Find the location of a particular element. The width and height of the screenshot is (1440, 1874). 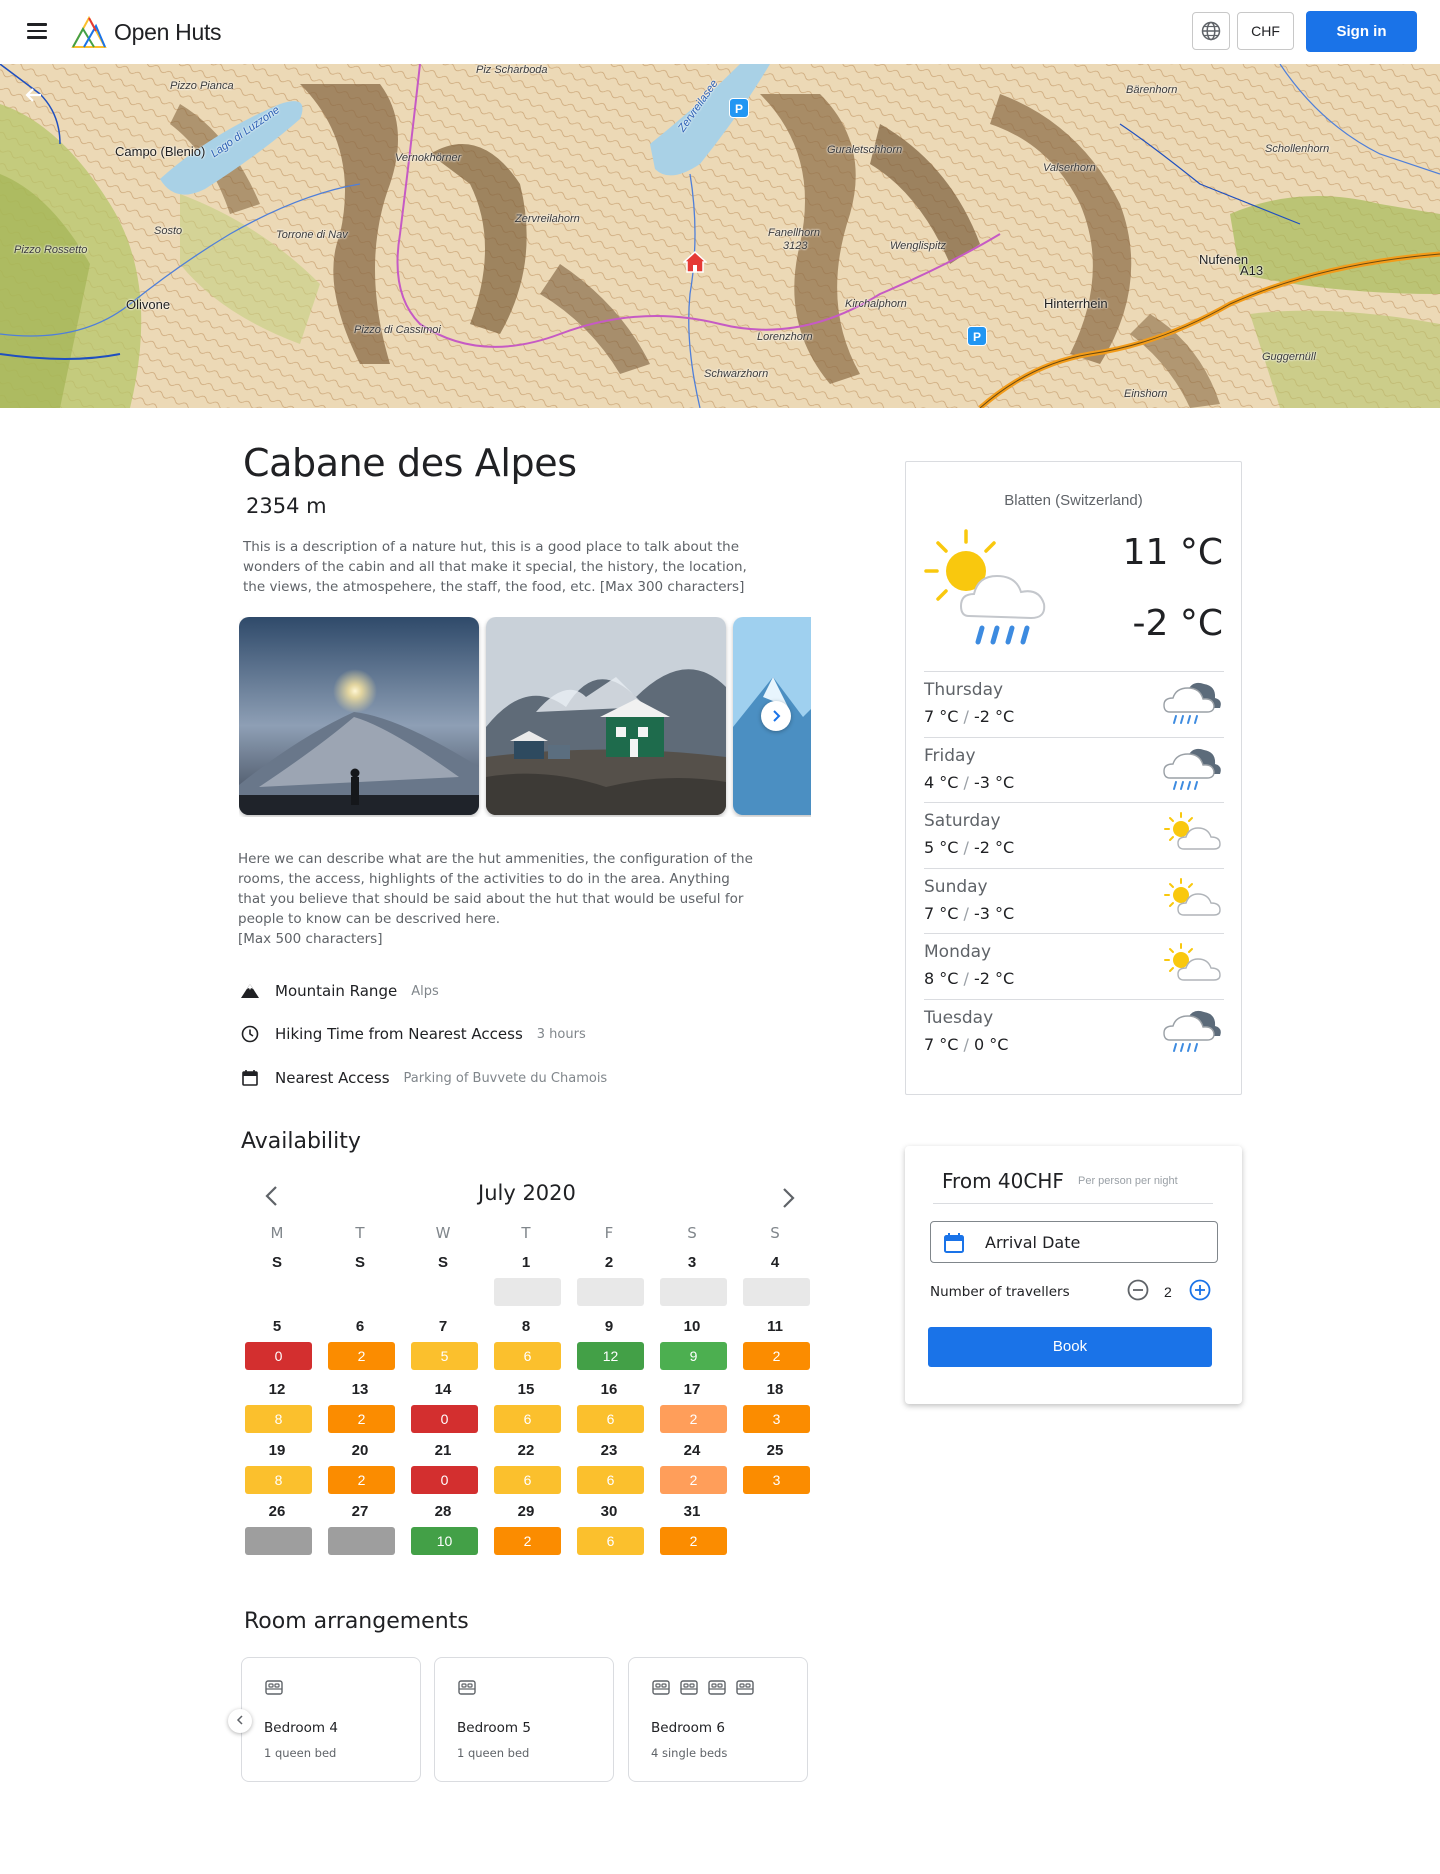

calendar-day: 10 is located at coordinates (692, 1326).